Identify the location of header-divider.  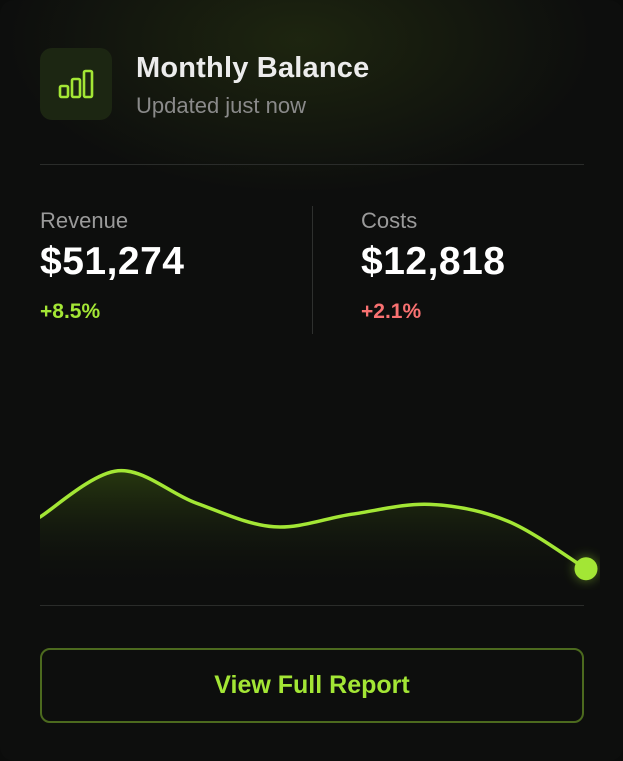
(312, 164).